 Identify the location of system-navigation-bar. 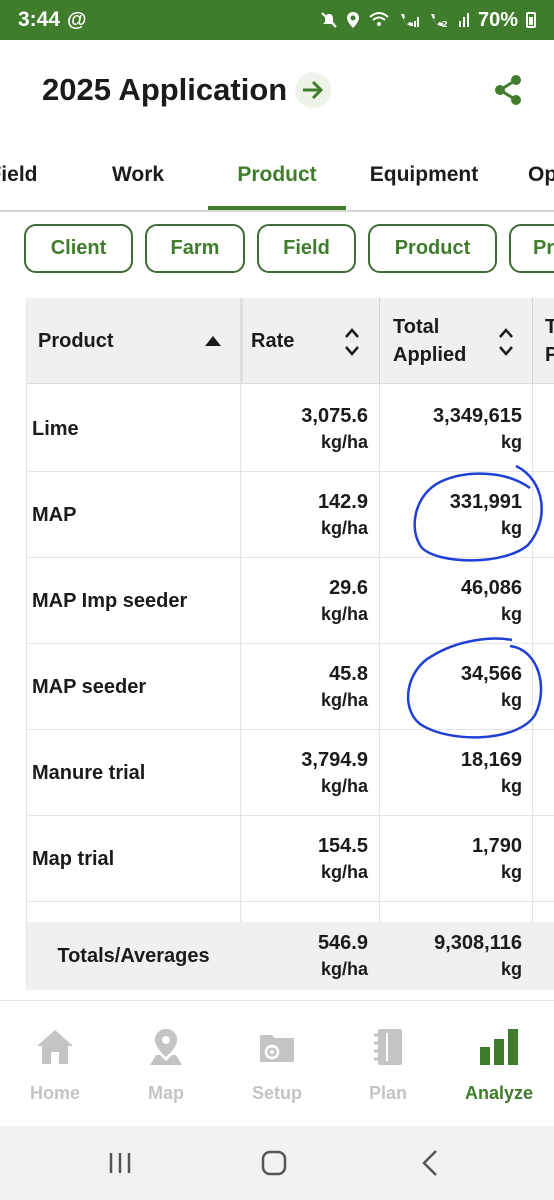
(277, 1163).